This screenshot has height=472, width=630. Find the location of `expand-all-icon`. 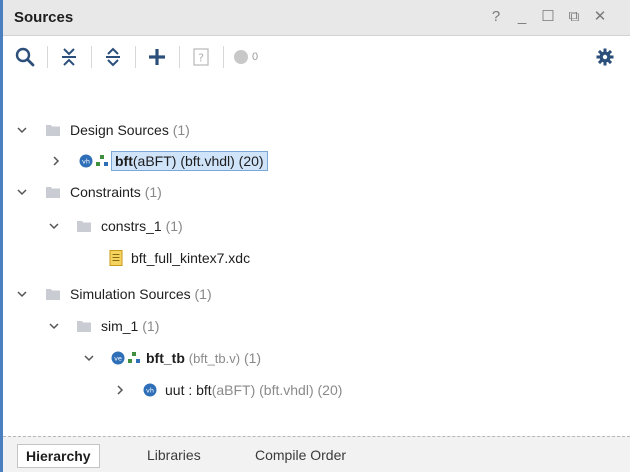

expand-all-icon is located at coordinates (113, 57).